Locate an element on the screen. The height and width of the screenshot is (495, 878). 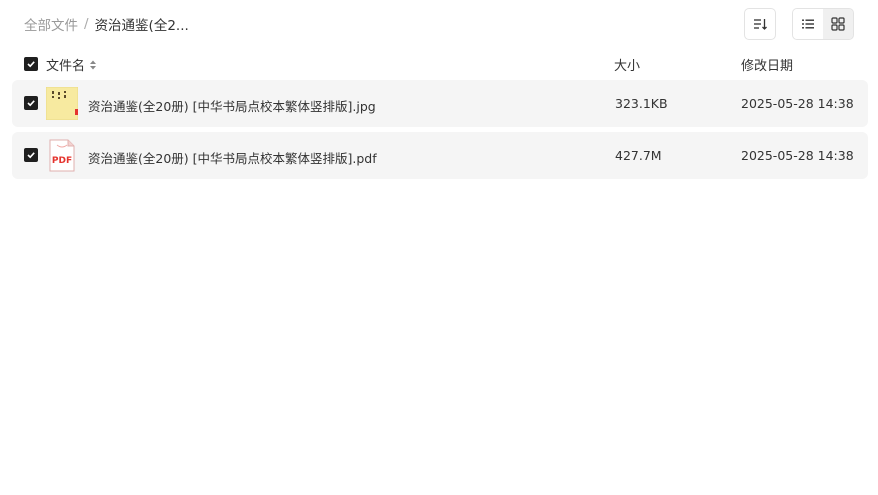
sort-button is located at coordinates (760, 24).